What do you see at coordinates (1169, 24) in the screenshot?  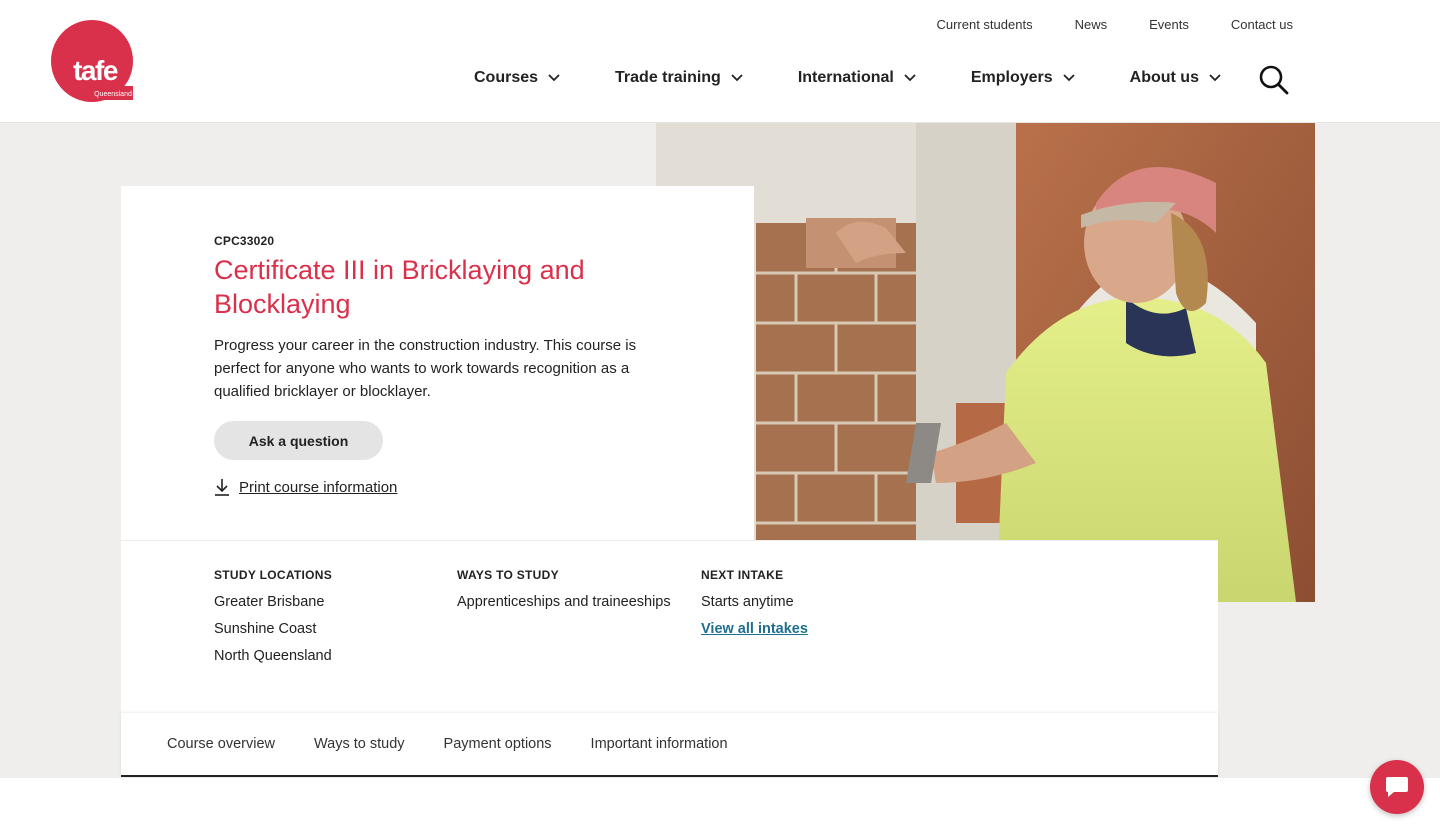 I see `utility-link-events: Events` at bounding box center [1169, 24].